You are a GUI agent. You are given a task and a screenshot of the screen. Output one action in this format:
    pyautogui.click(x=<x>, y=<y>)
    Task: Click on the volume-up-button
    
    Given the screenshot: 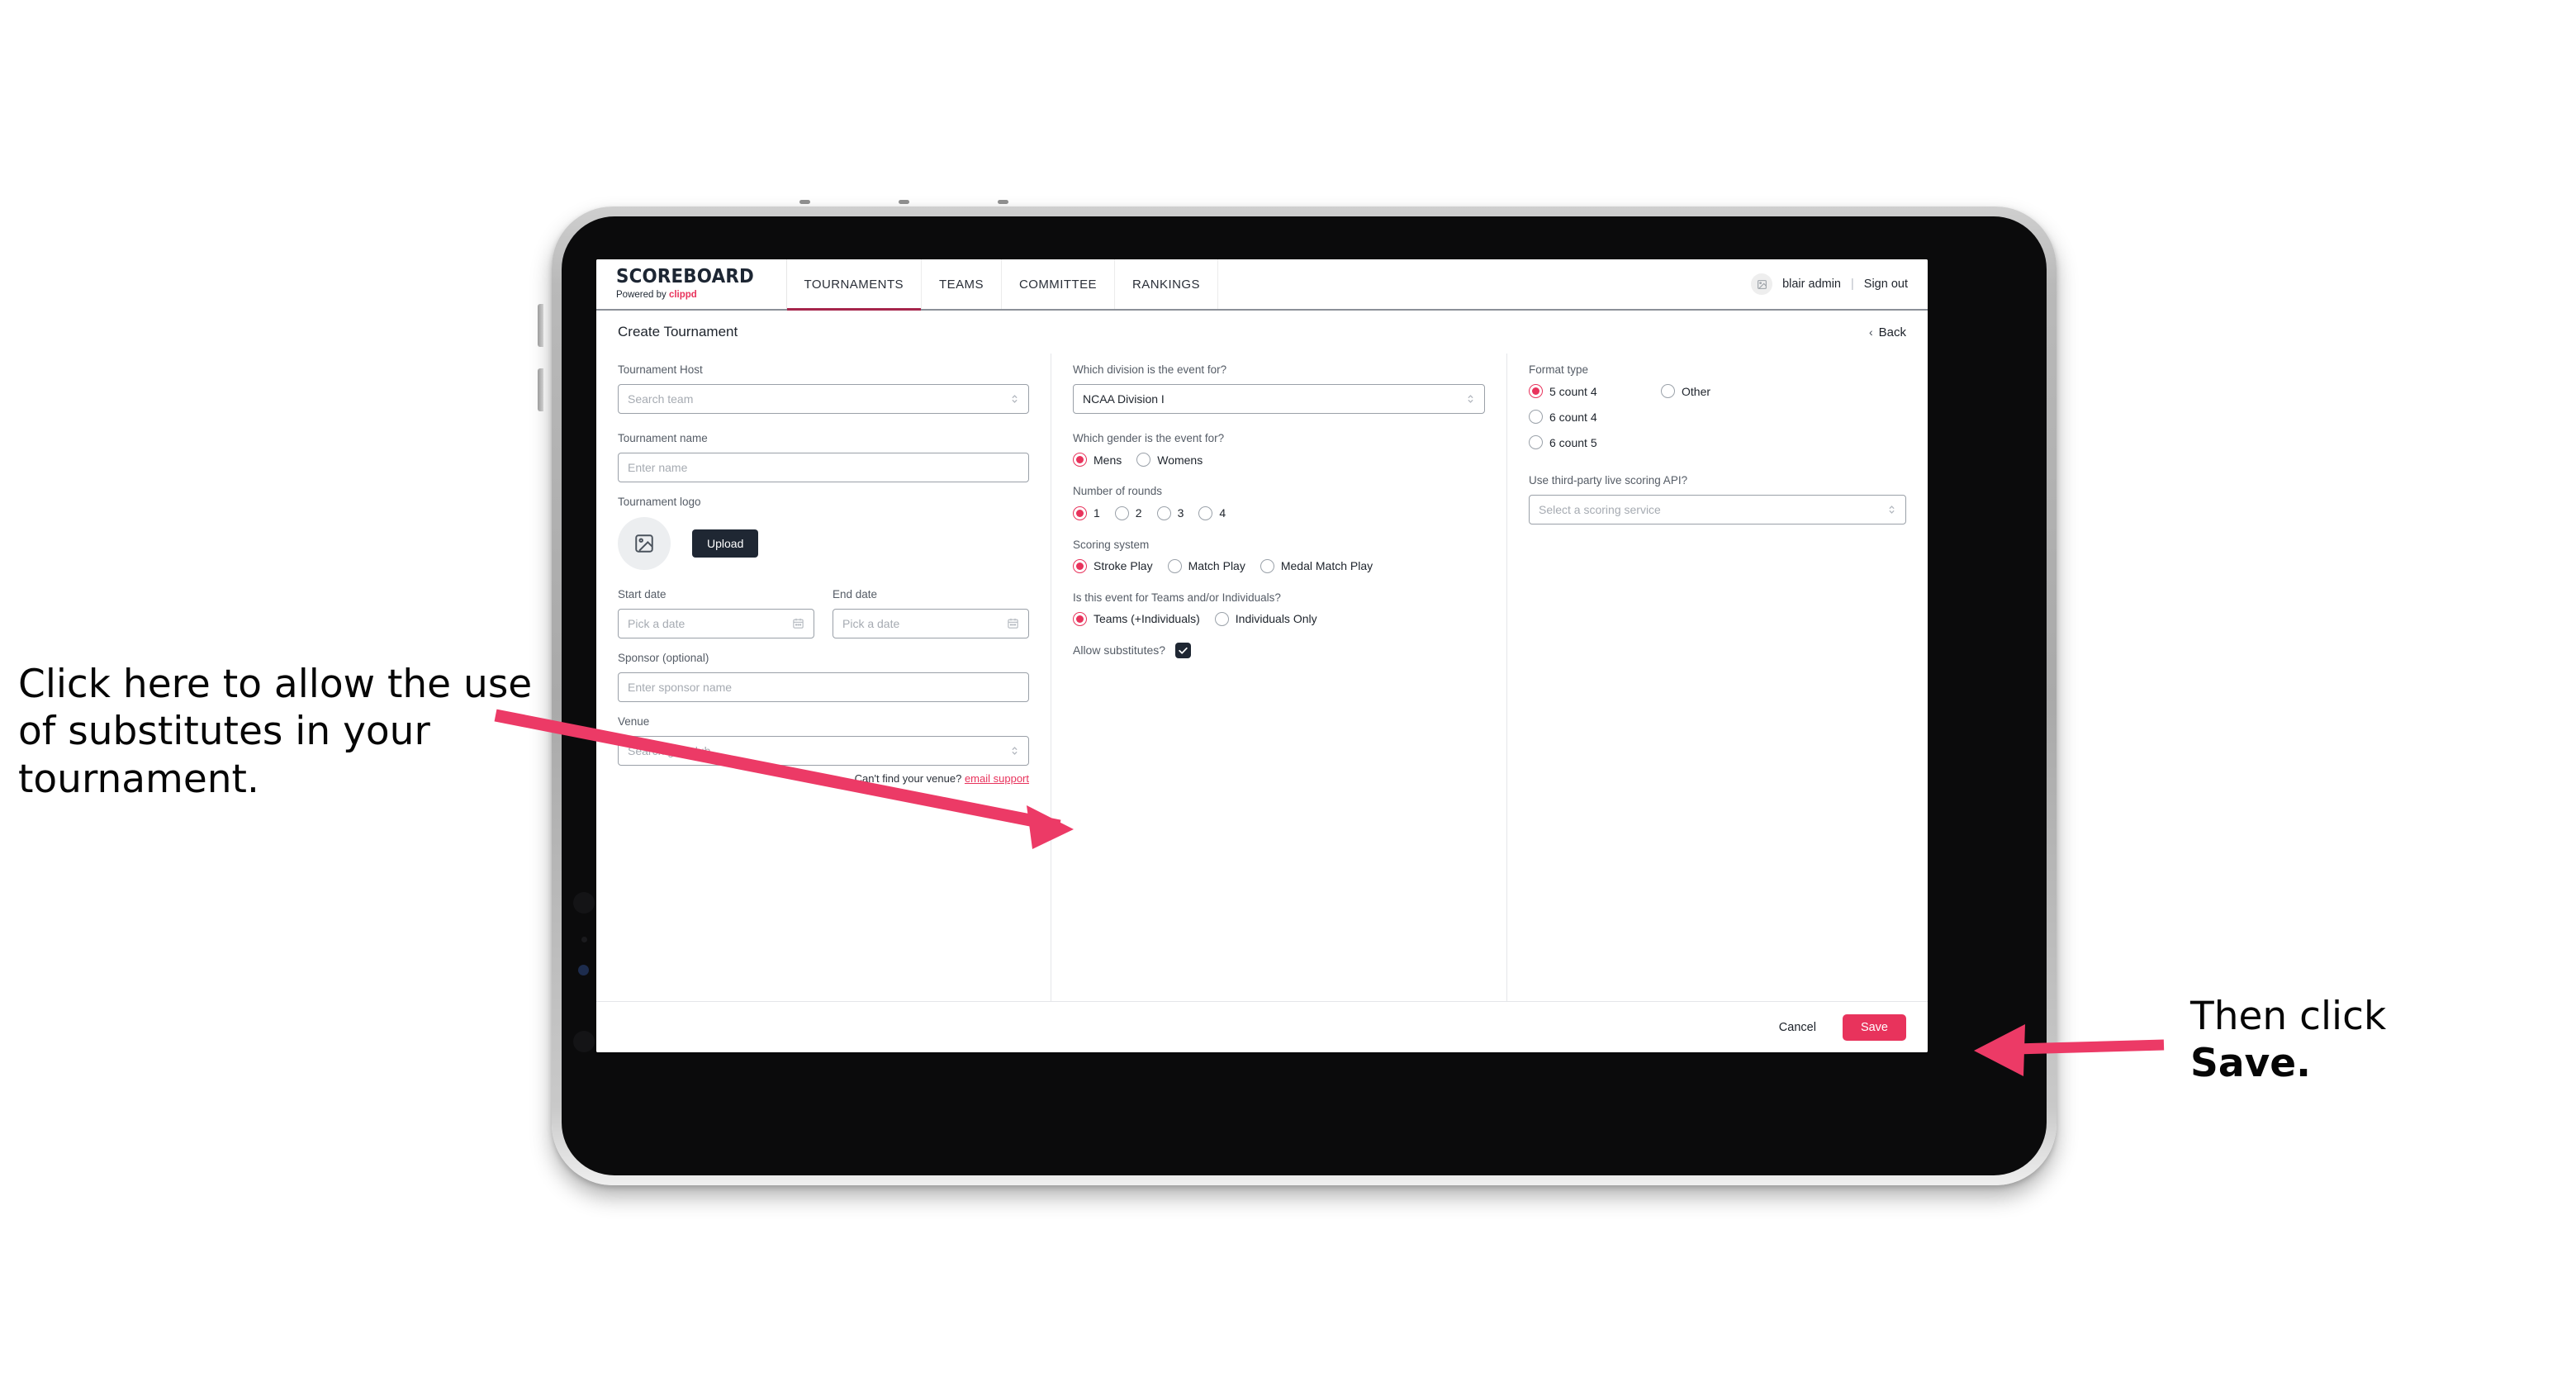 What is the action you would take?
    pyautogui.click(x=540, y=325)
    